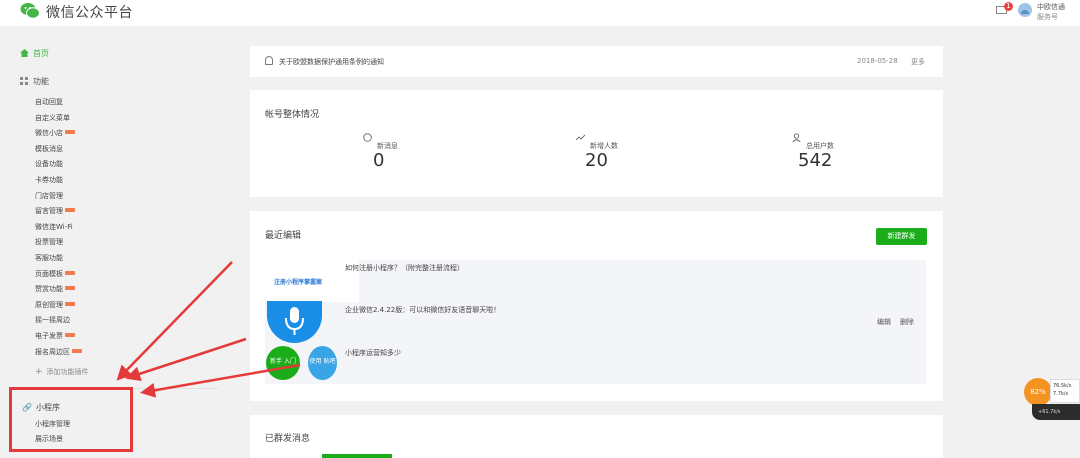  Describe the element at coordinates (367, 137) in the screenshot. I see `message-icon` at that location.